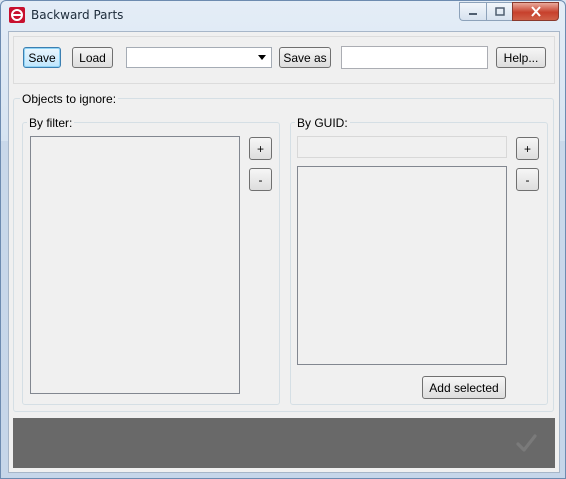 The width and height of the screenshot is (566, 479). What do you see at coordinates (69, 99) in the screenshot?
I see `objects-to-ignore-title: Objects to ignore:` at bounding box center [69, 99].